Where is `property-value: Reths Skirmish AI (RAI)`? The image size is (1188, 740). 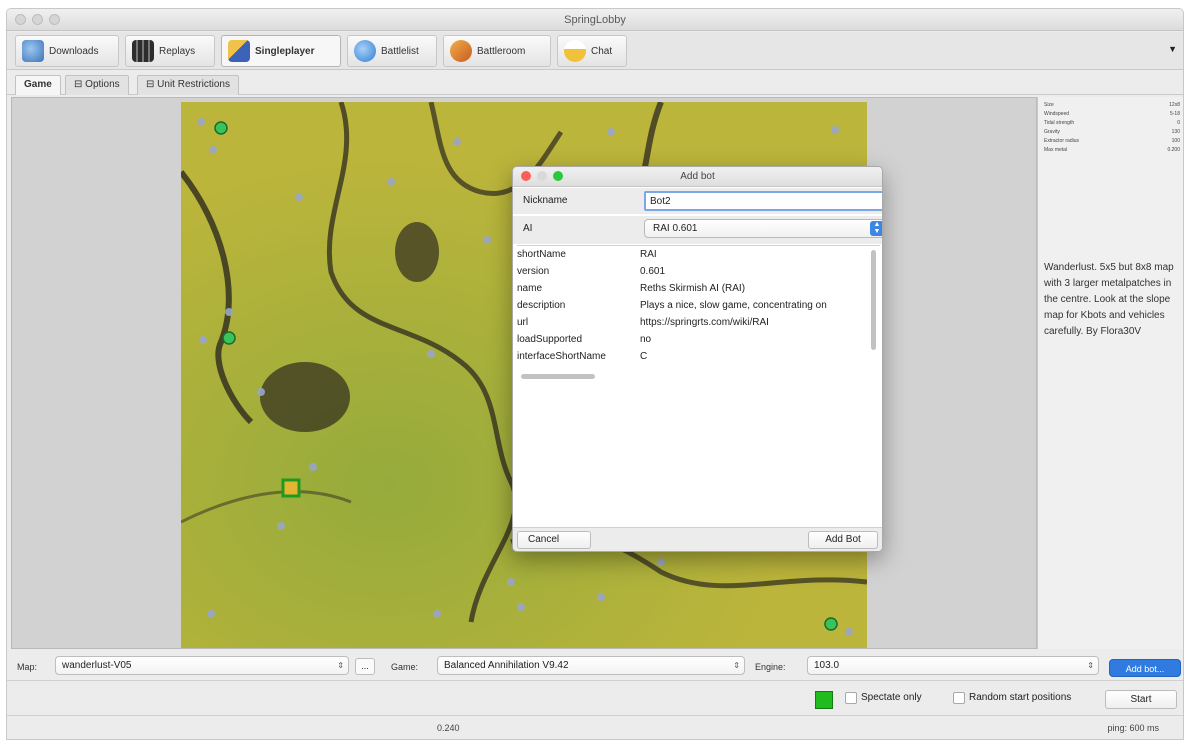
property-value: Reths Skirmish AI (RAI) is located at coordinates (693, 288).